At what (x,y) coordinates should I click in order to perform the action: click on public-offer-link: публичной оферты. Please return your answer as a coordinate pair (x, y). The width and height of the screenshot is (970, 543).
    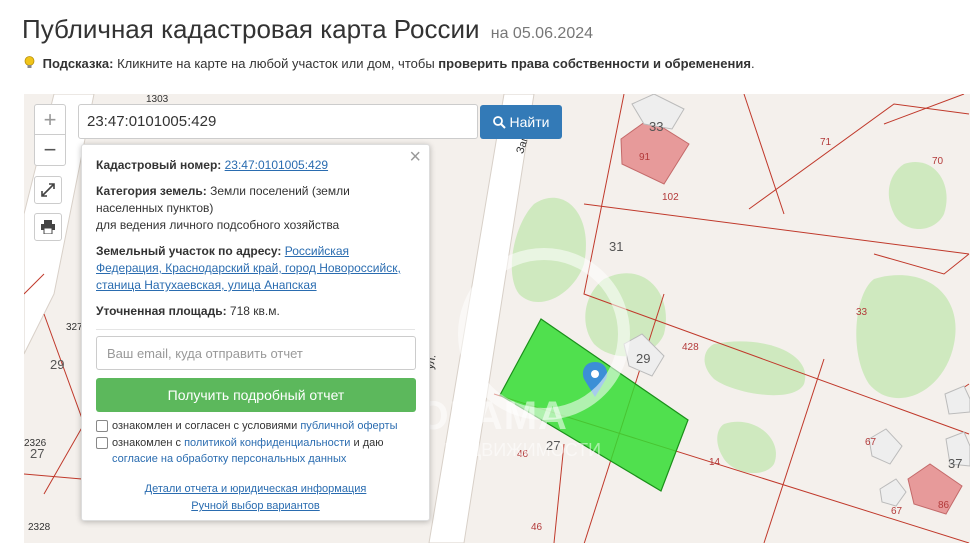
    Looking at the image, I should click on (348, 426).